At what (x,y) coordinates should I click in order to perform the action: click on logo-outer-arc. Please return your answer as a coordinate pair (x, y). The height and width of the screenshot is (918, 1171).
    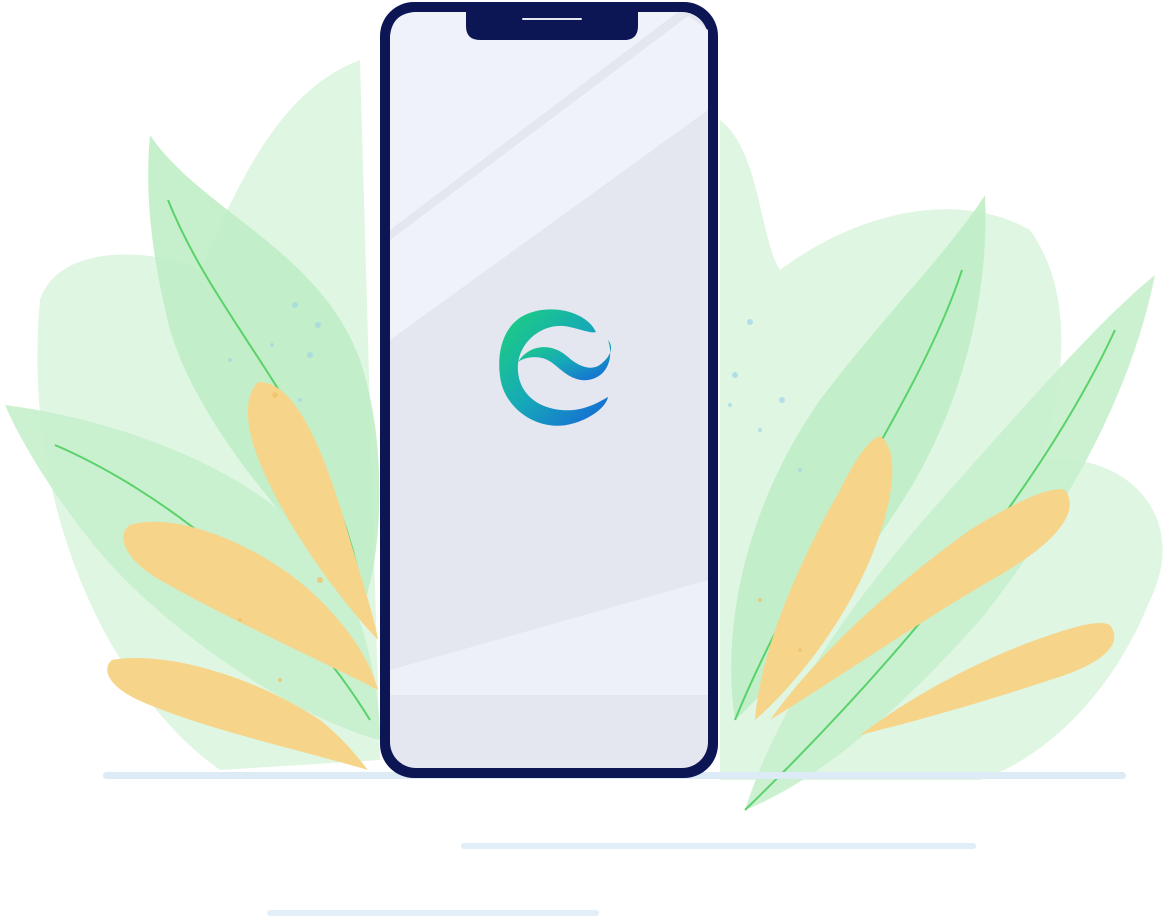
    Looking at the image, I should click on (553, 367).